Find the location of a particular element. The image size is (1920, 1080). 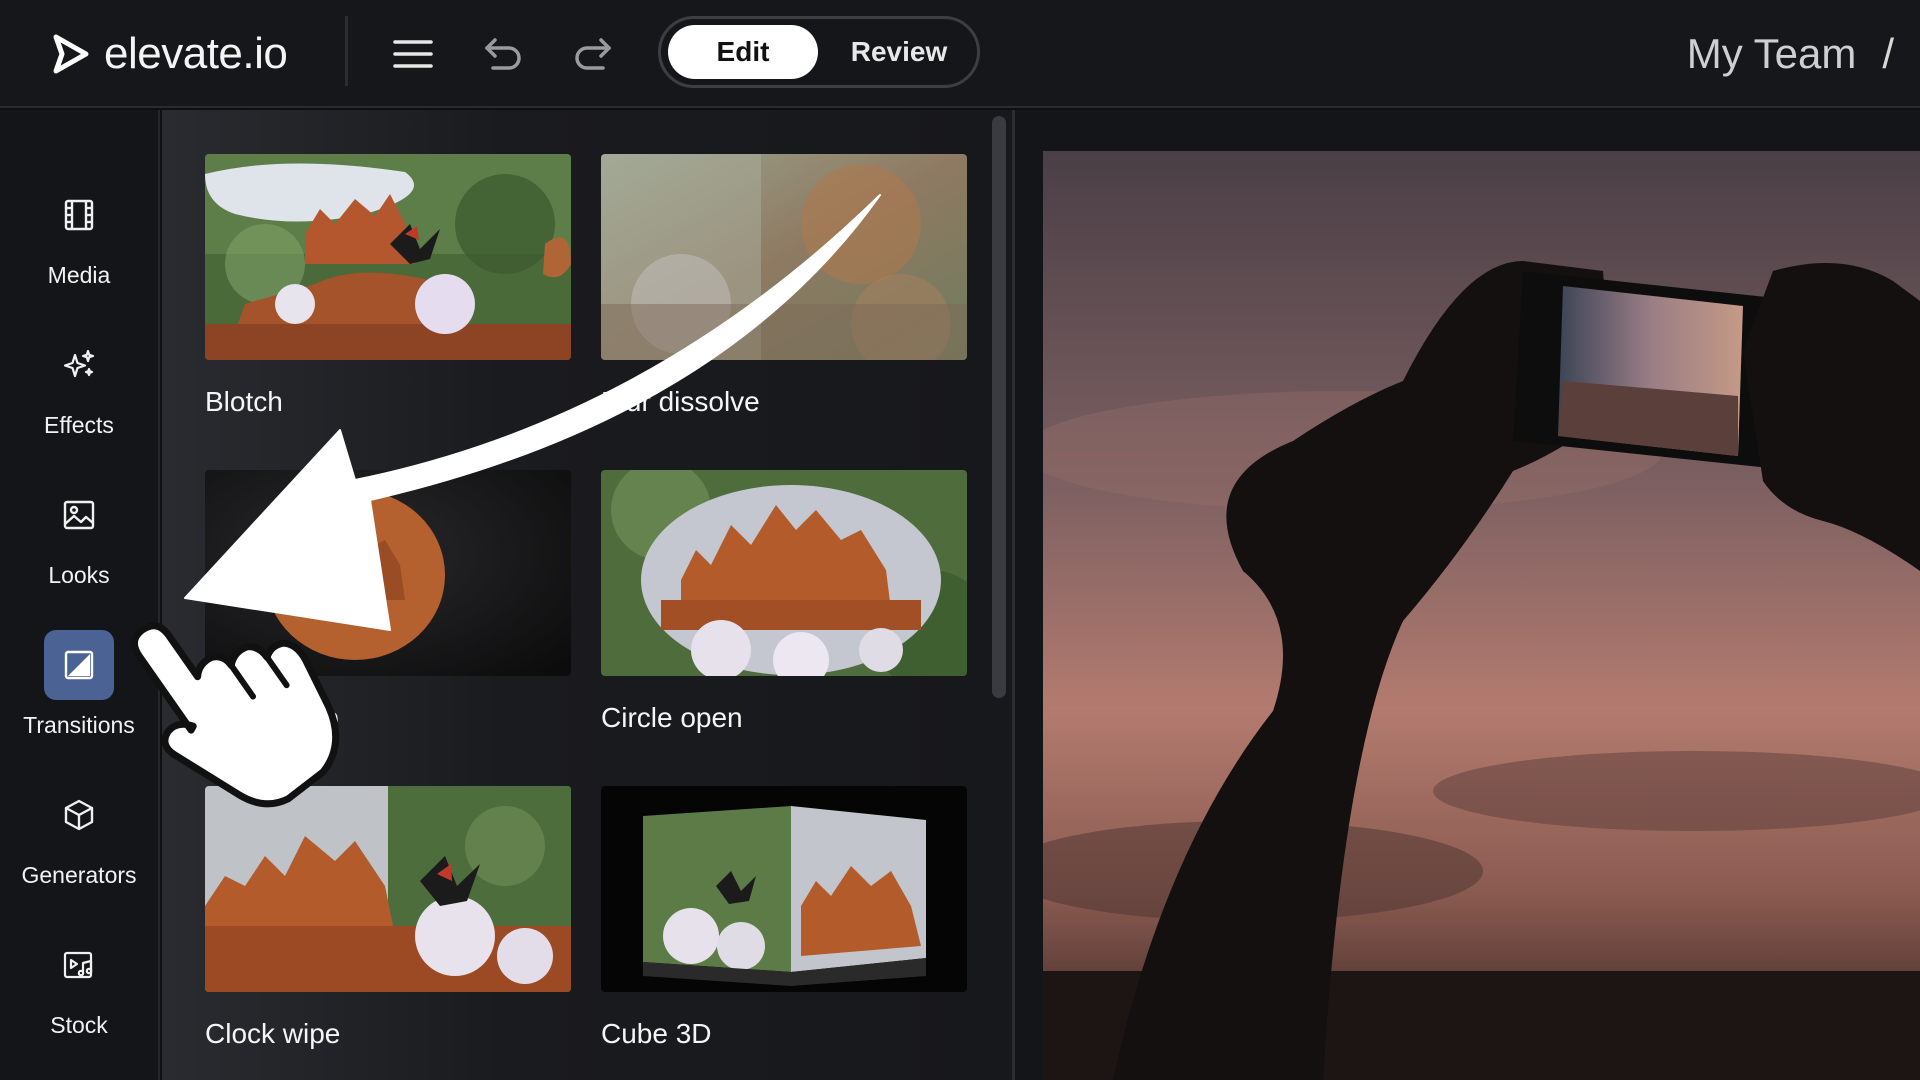

undo-icon is located at coordinates (503, 54).